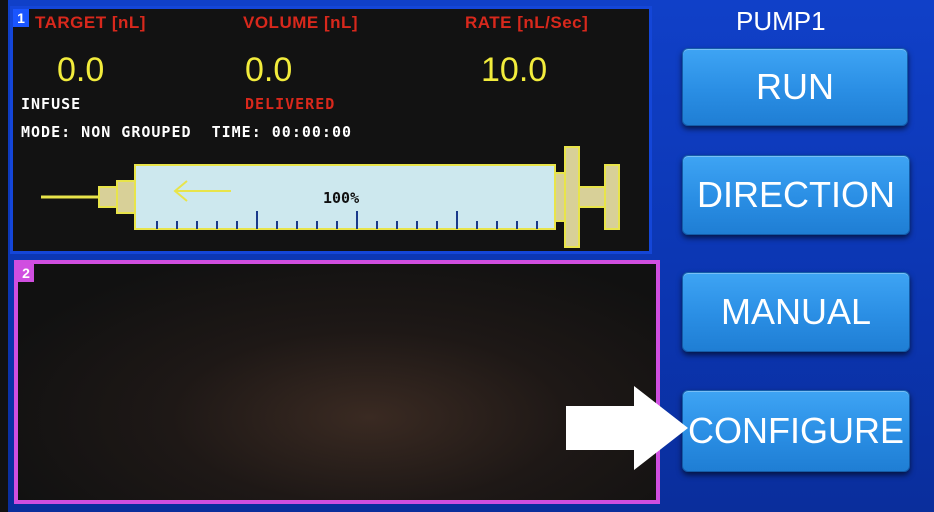 The height and width of the screenshot is (512, 934). What do you see at coordinates (795, 87) in the screenshot?
I see `run-button: RUN` at bounding box center [795, 87].